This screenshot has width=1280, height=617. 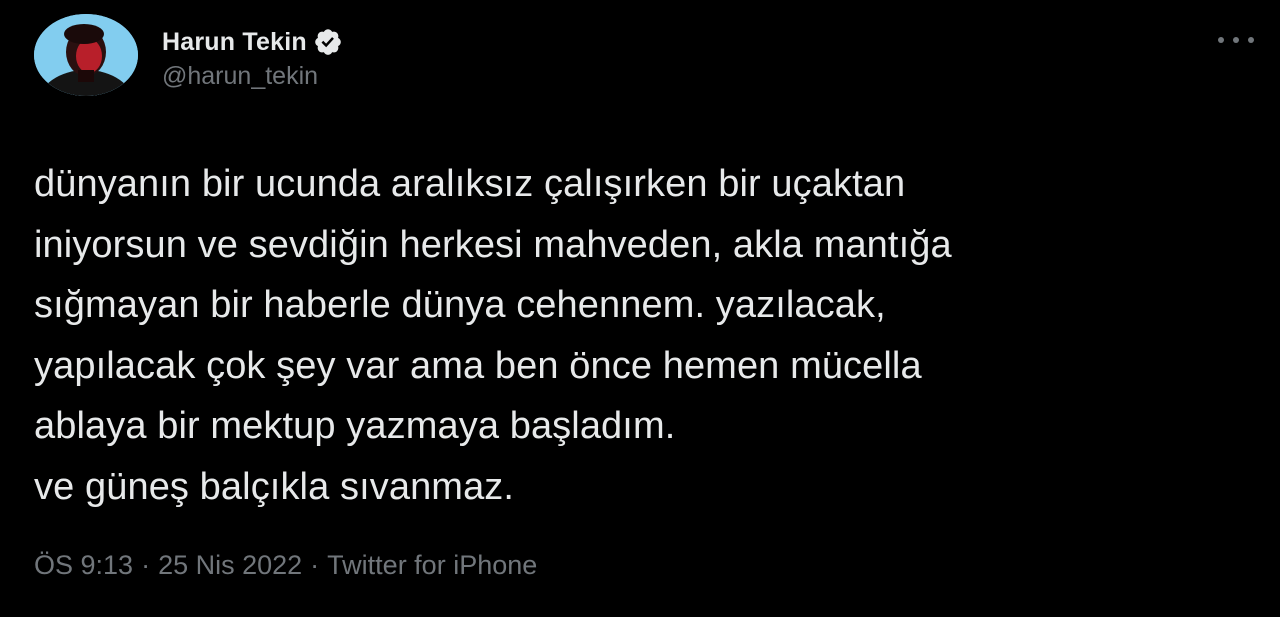 What do you see at coordinates (252, 76) in the screenshot?
I see `author-handle: @harun_tekin` at bounding box center [252, 76].